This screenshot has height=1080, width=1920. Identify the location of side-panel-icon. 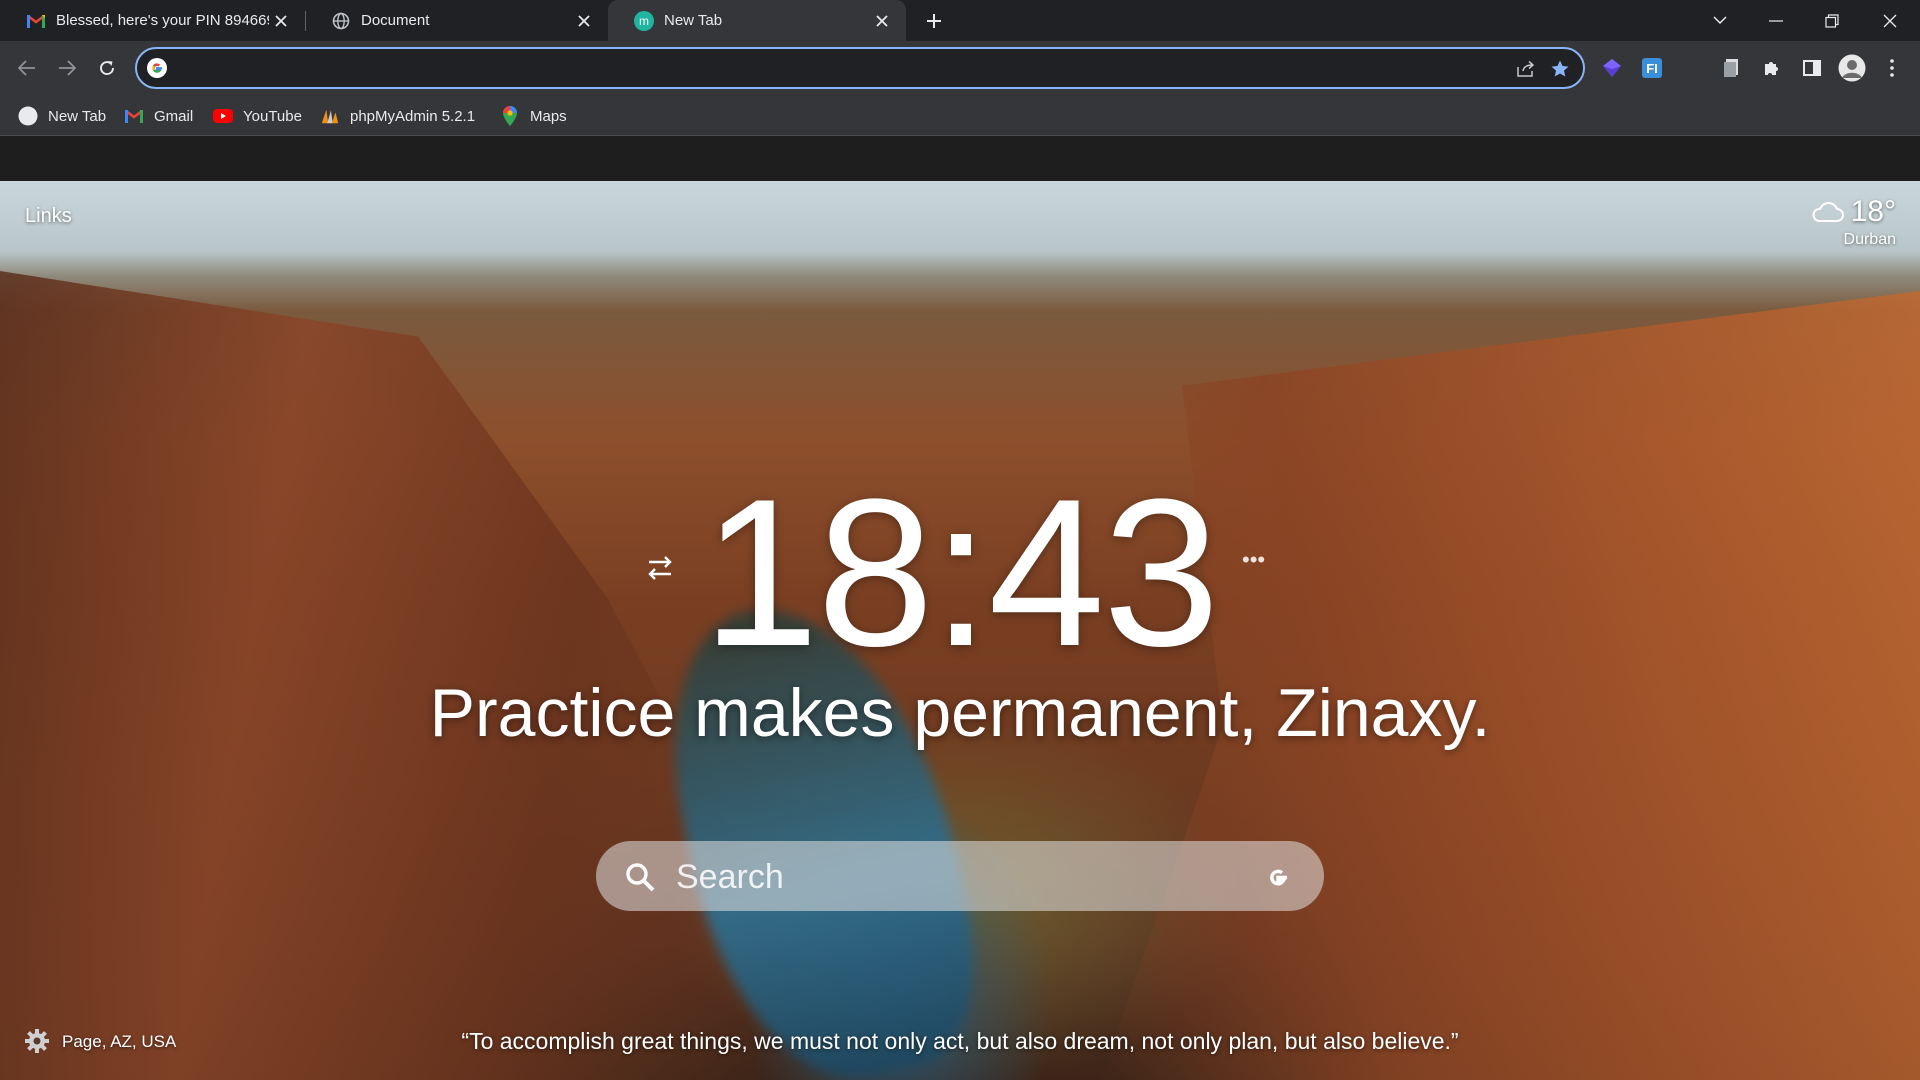
(1812, 68).